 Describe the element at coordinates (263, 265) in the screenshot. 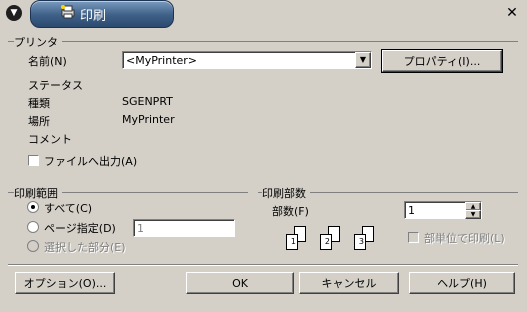

I see `button-separator` at that location.